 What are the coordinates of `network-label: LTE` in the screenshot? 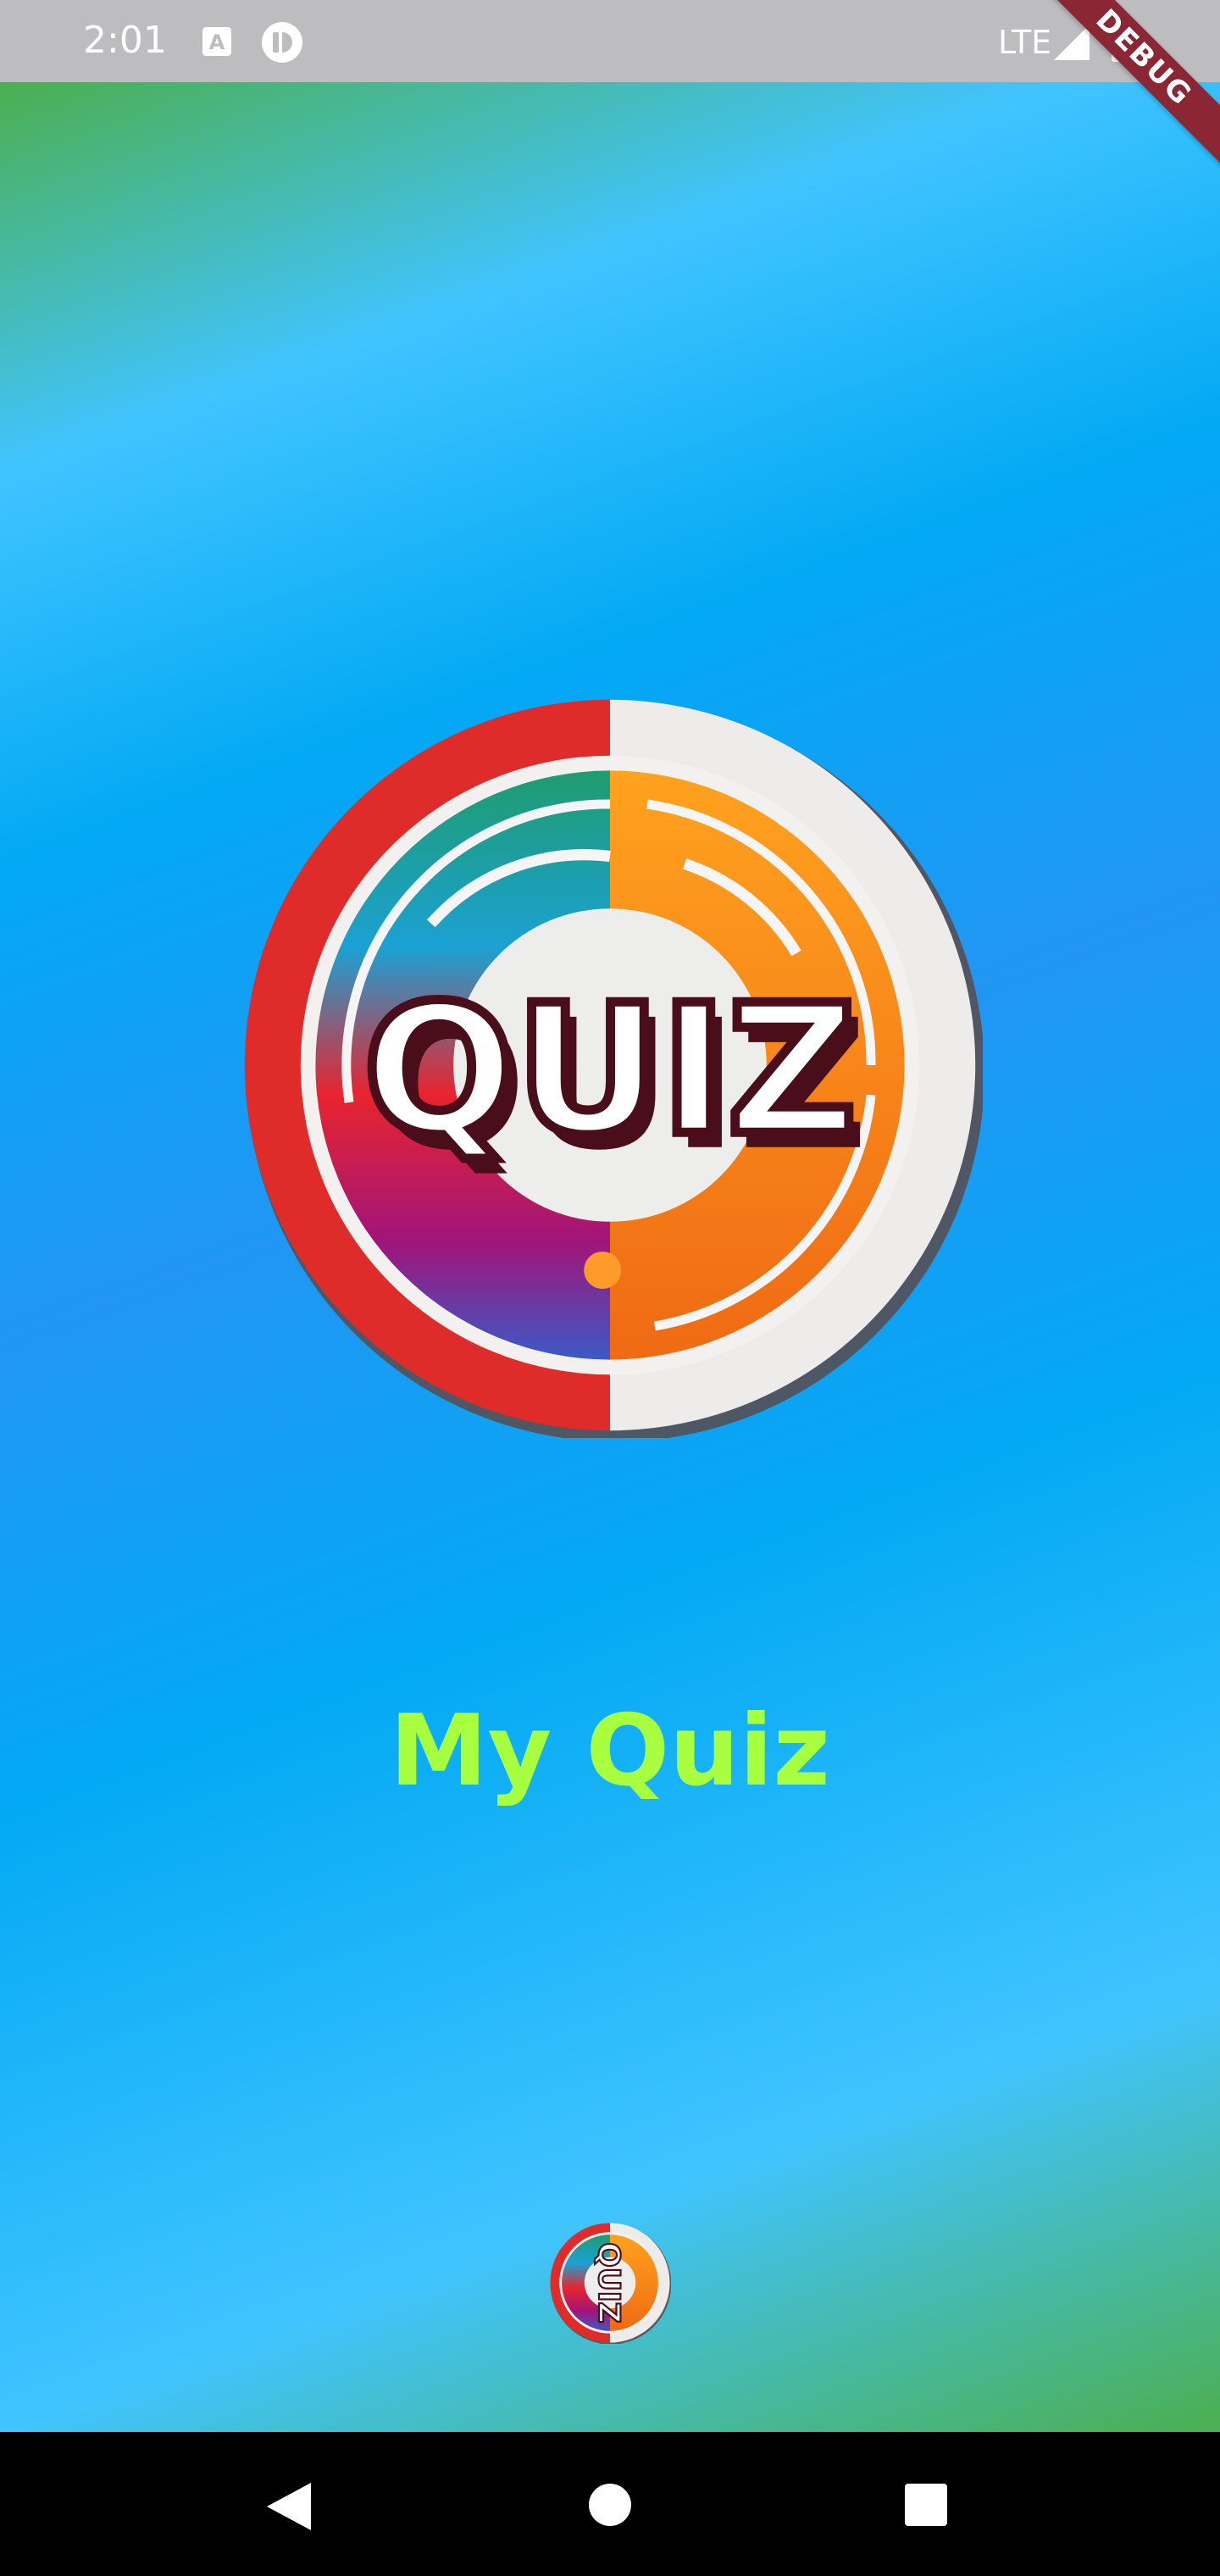 It's located at (1025, 42).